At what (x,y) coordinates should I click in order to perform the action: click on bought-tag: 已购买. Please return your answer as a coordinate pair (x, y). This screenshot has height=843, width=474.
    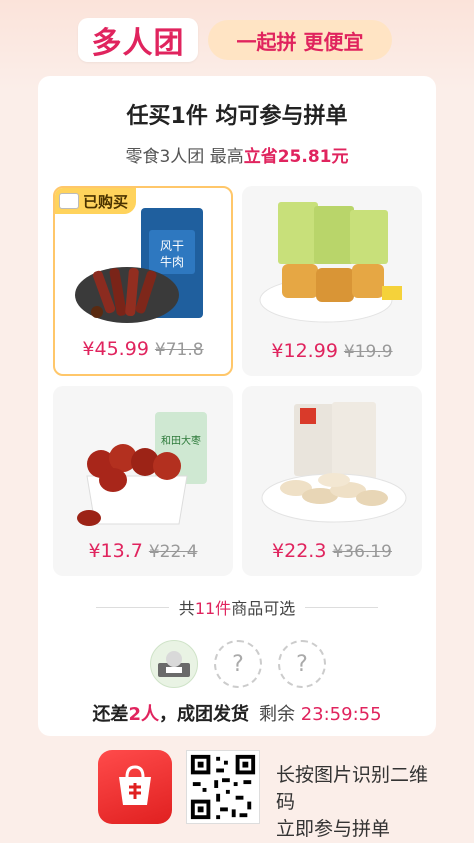
    Looking at the image, I should click on (96, 201).